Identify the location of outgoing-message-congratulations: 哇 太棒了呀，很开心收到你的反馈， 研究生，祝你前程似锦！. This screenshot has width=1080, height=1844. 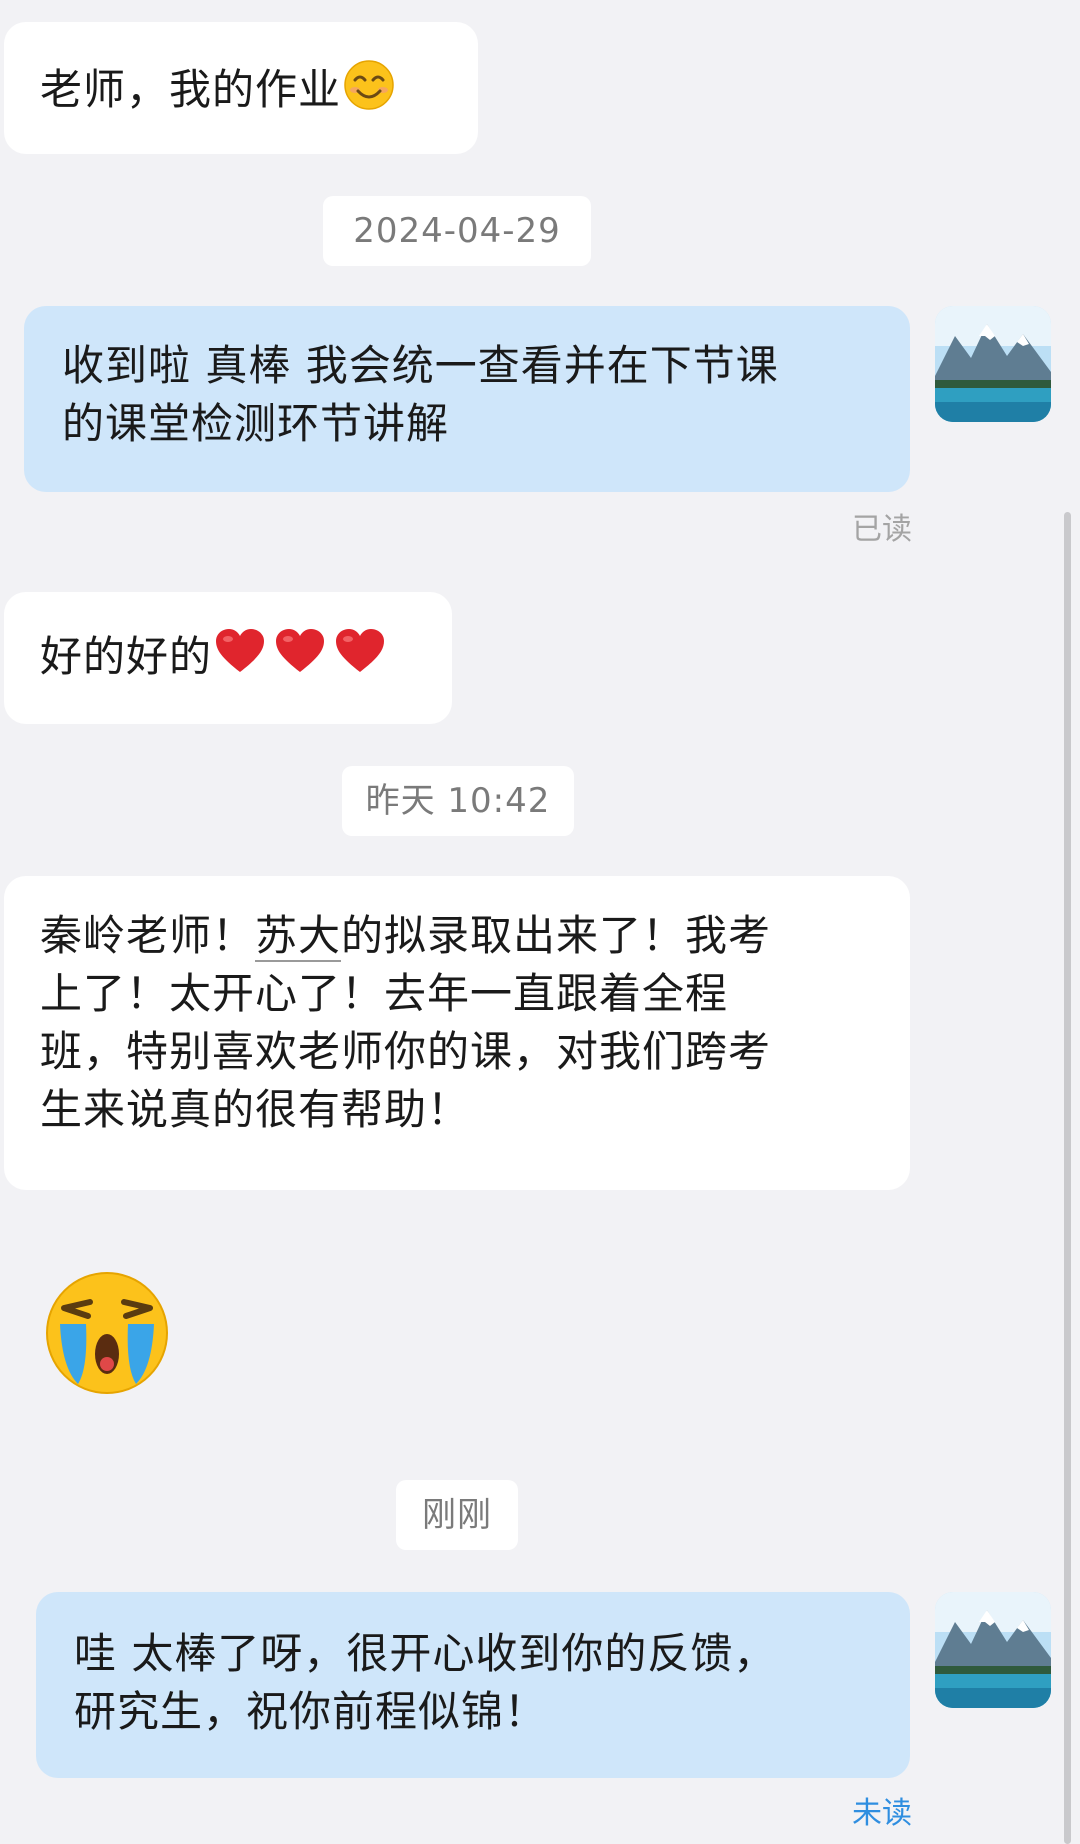
(473, 1685).